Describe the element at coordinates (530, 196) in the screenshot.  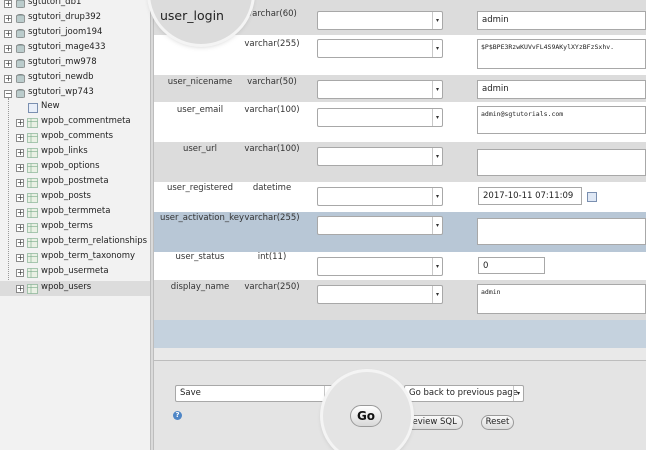
I see `datetime-input: 2017-10-11 07:11:09` at that location.